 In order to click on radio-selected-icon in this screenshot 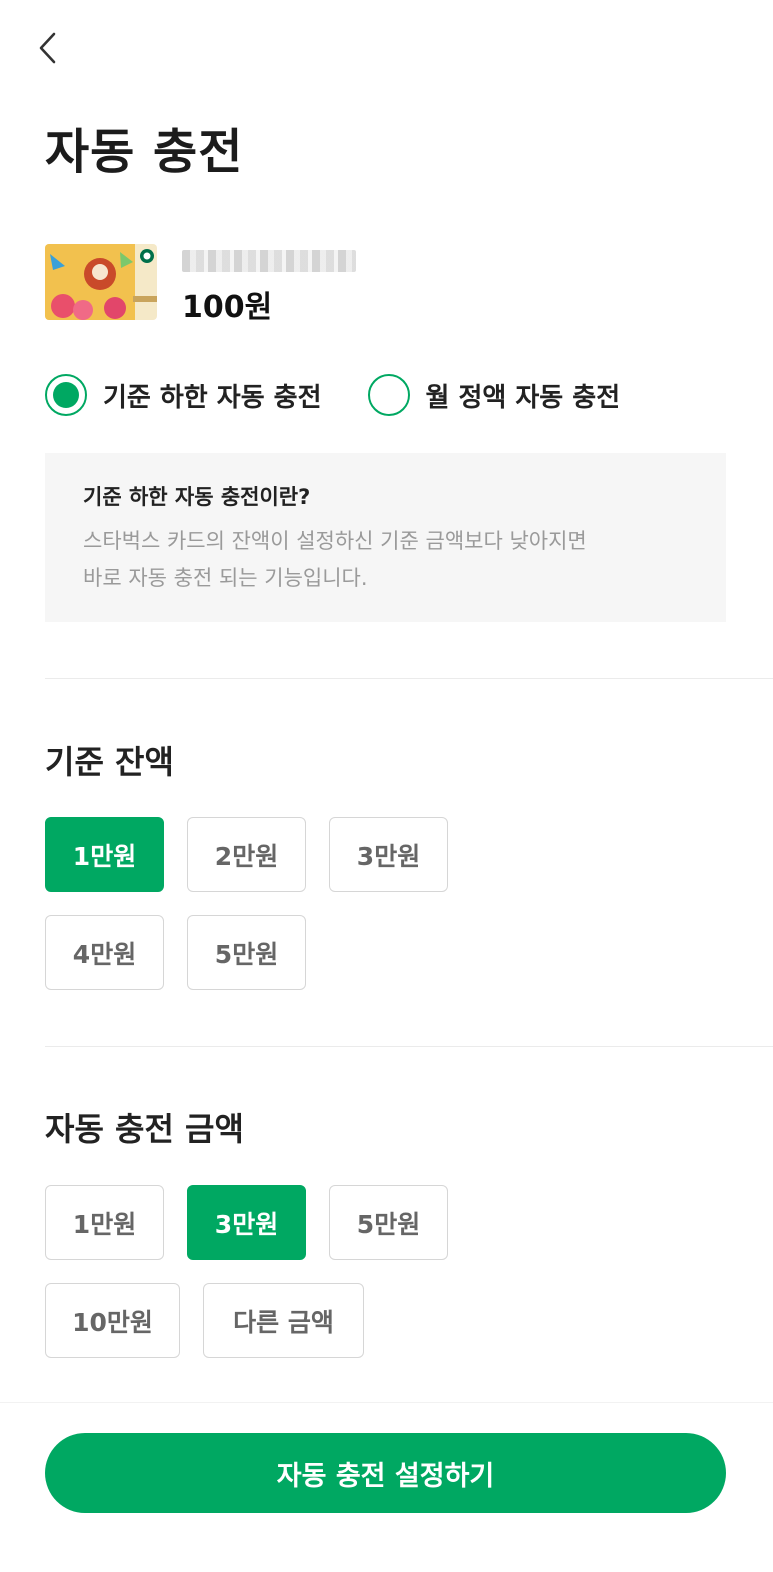, I will do `click(66, 395)`.